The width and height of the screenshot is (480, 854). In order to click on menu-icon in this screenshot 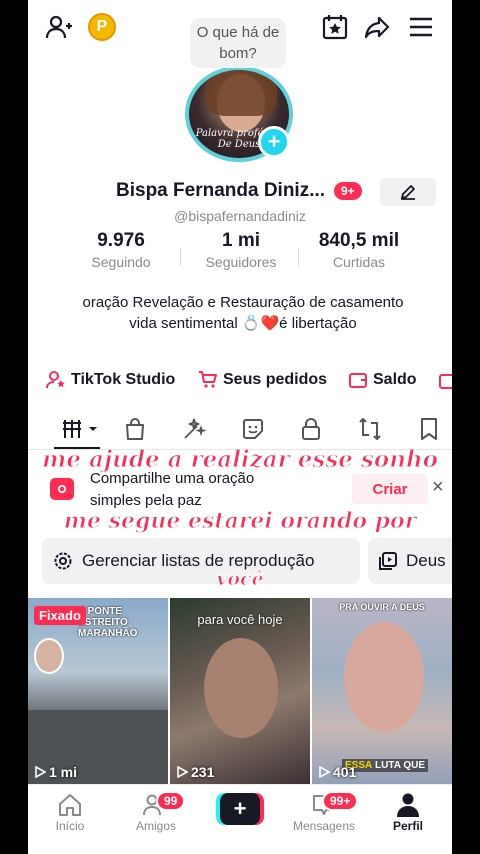, I will do `click(421, 27)`.